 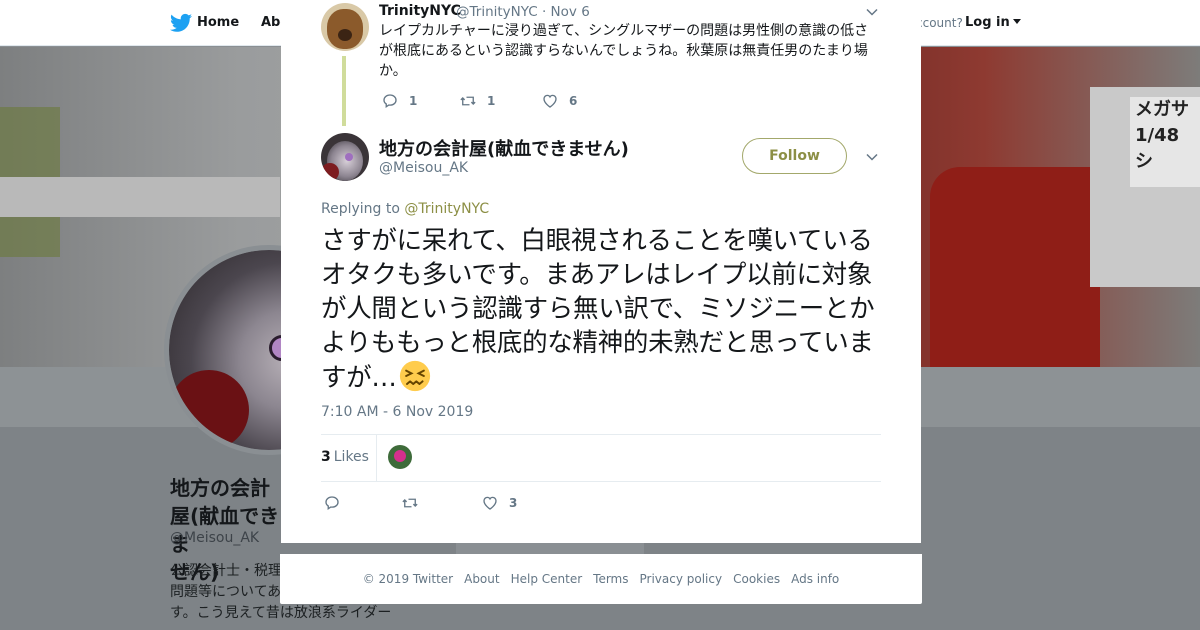 I want to click on footer-link-about: About, so click(x=481, y=579).